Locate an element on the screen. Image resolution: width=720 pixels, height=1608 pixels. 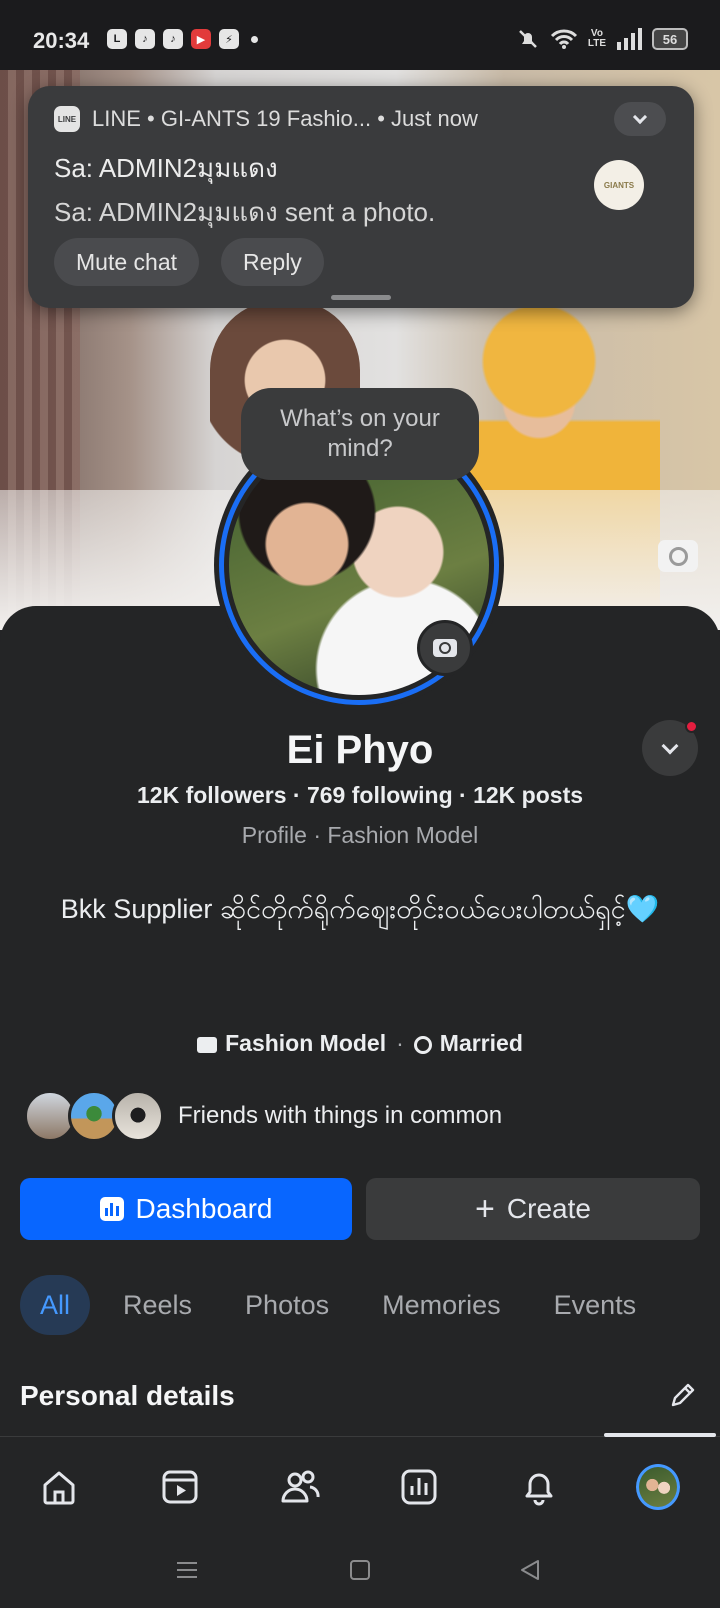
pencil-icon is located at coordinates (683, 1395).